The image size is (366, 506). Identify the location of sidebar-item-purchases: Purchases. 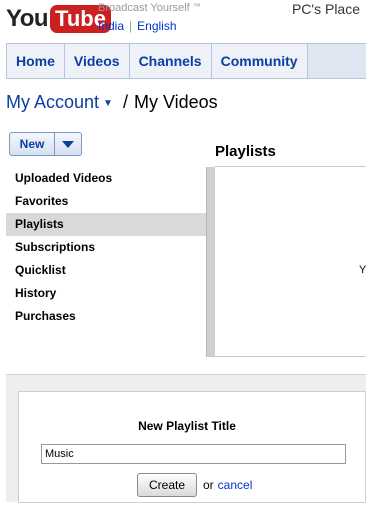
(106, 316).